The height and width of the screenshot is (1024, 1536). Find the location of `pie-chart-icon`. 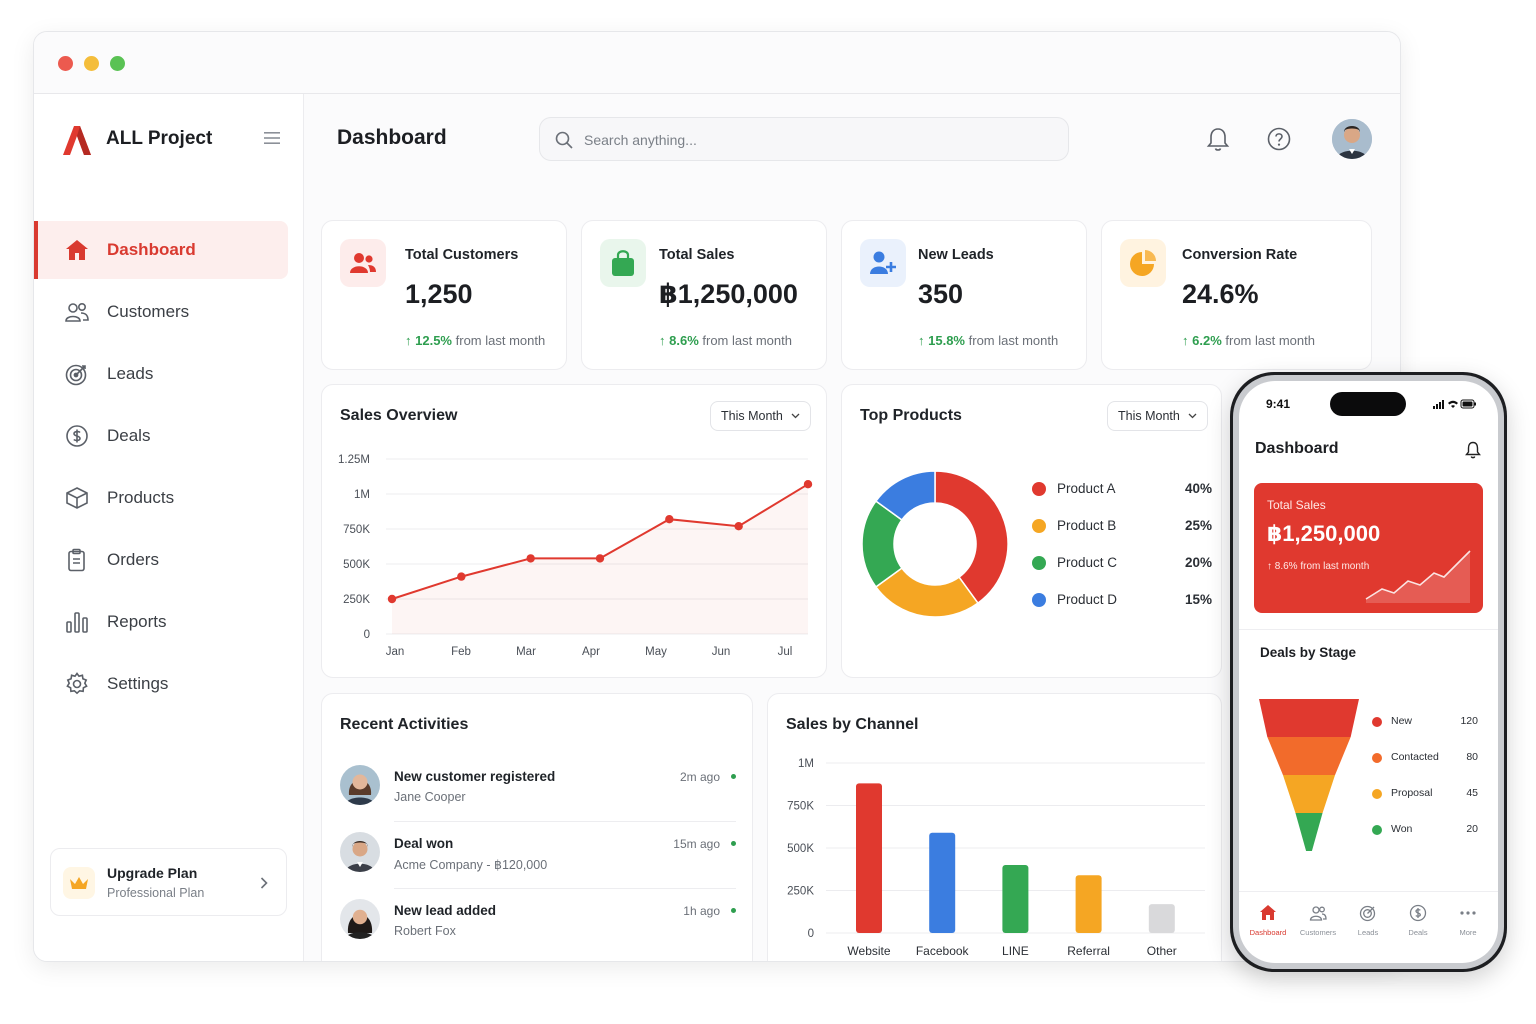

pie-chart-icon is located at coordinates (1143, 263).